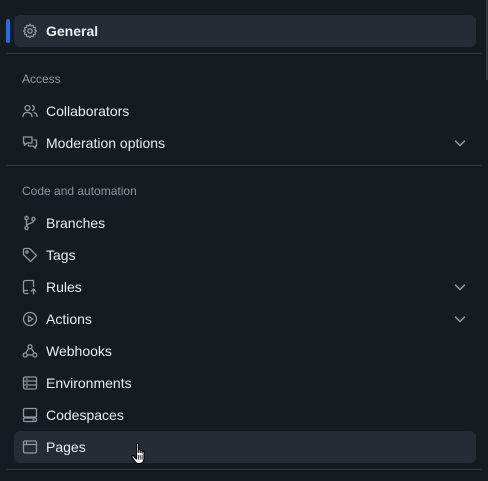 This screenshot has width=488, height=481. Describe the element at coordinates (245, 351) in the screenshot. I see `sidebar-item-webhooks: Webhooks` at that location.